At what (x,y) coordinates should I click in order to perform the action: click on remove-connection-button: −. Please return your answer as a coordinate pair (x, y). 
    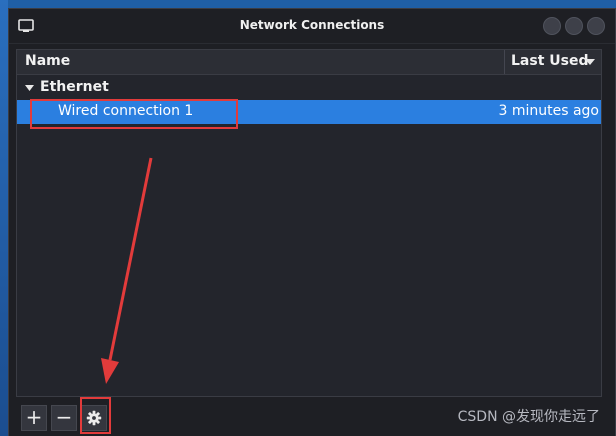
    Looking at the image, I should click on (64, 418).